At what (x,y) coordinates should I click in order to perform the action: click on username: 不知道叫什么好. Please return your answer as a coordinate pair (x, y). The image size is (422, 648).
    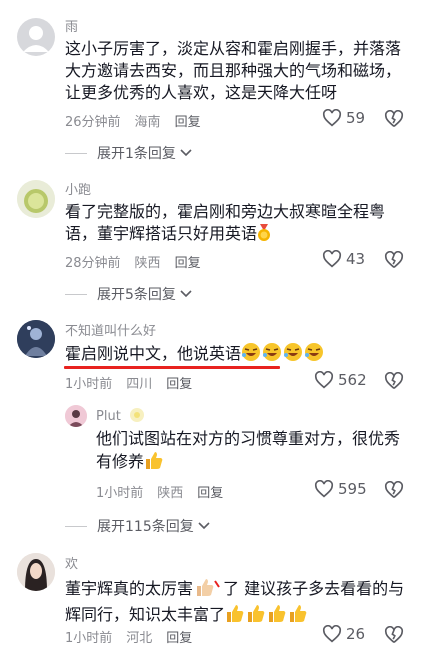
    Looking at the image, I should click on (110, 329).